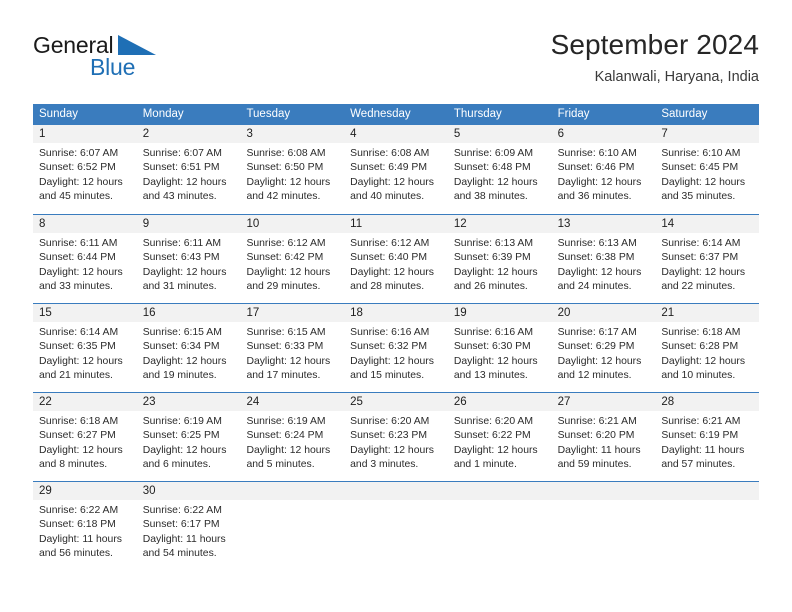 This screenshot has height=612, width=792. Describe the element at coordinates (700, 436) in the screenshot. I see `sunset-text: Sunset: 6:19 PM` at that location.